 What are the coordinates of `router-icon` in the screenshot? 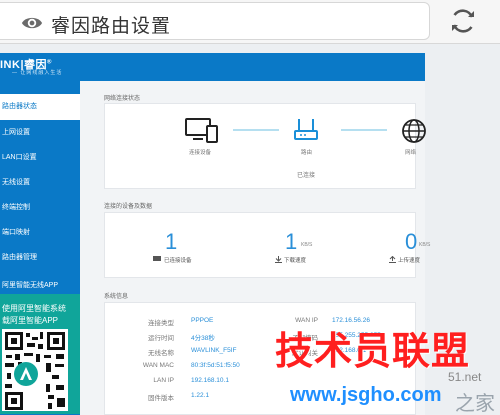 It's located at (306, 129).